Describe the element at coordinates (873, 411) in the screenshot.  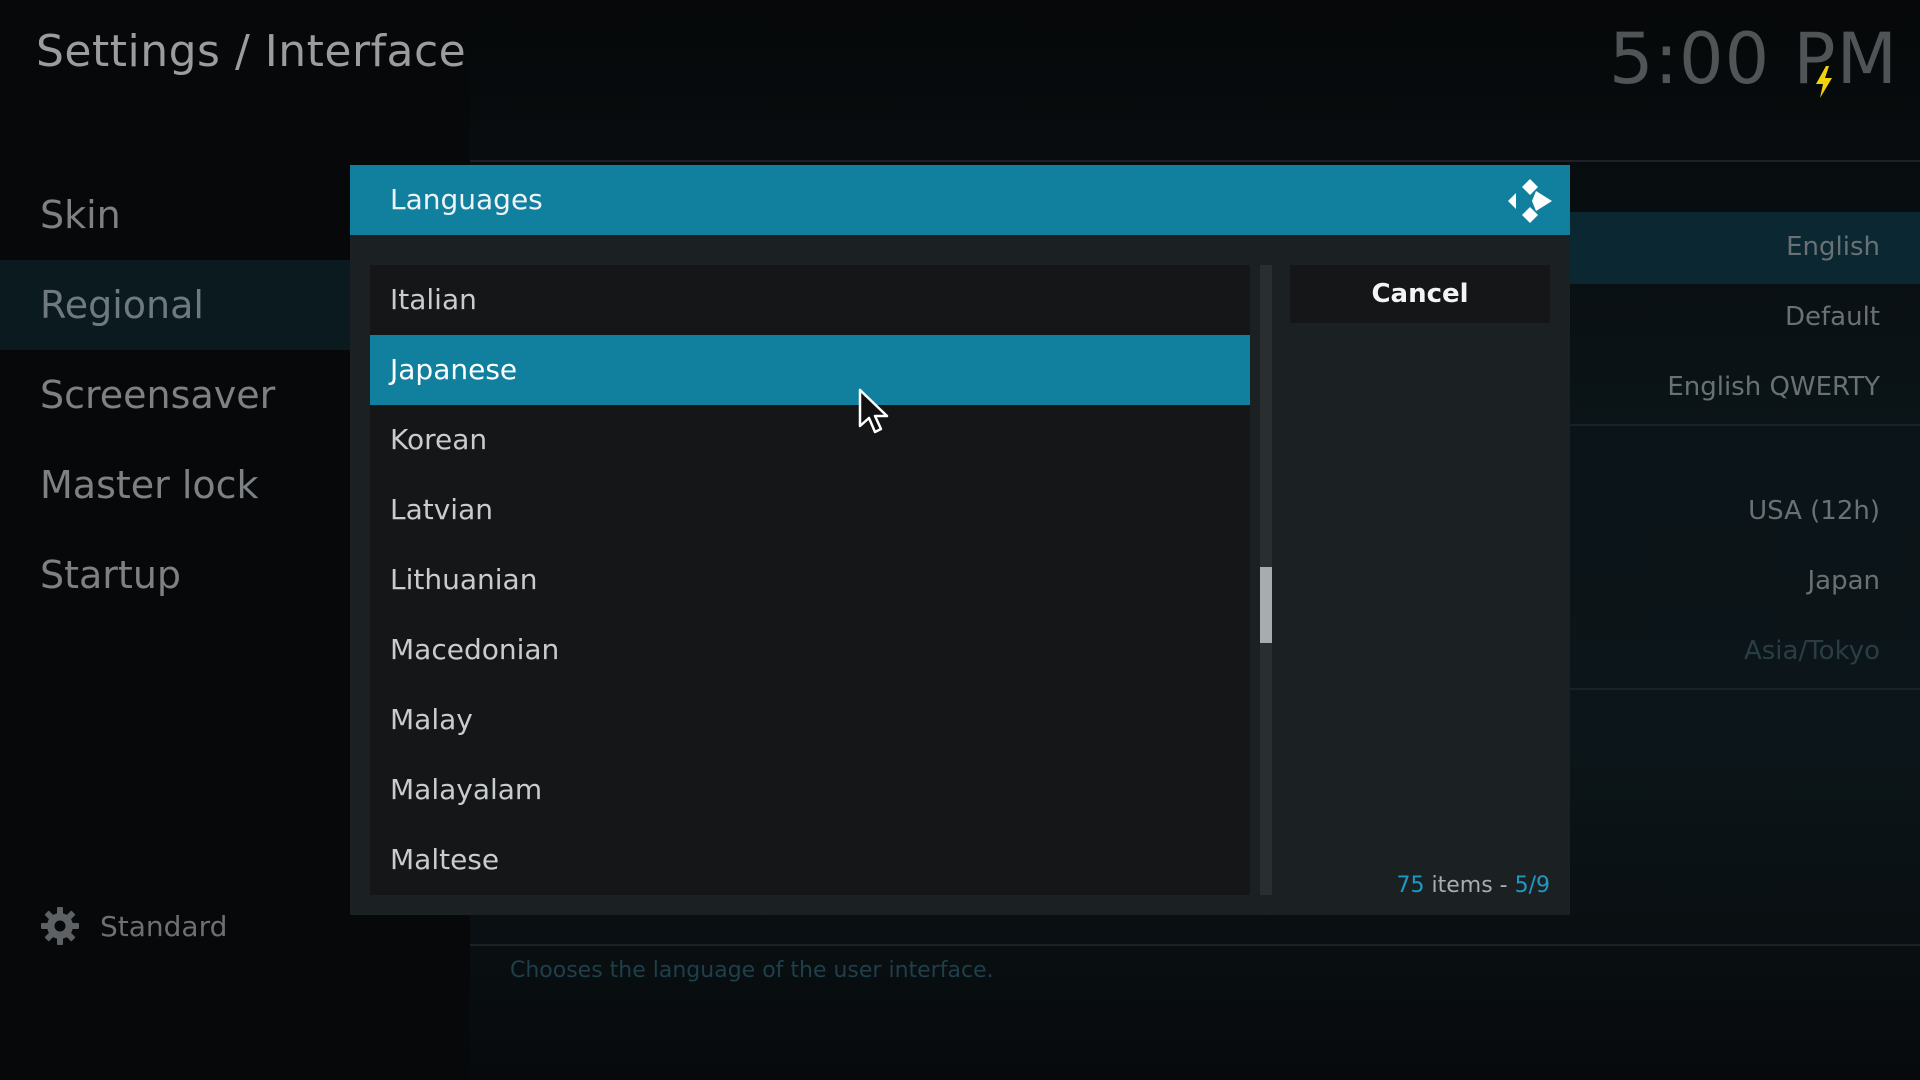
I see `mouse-cursor-icon` at that location.